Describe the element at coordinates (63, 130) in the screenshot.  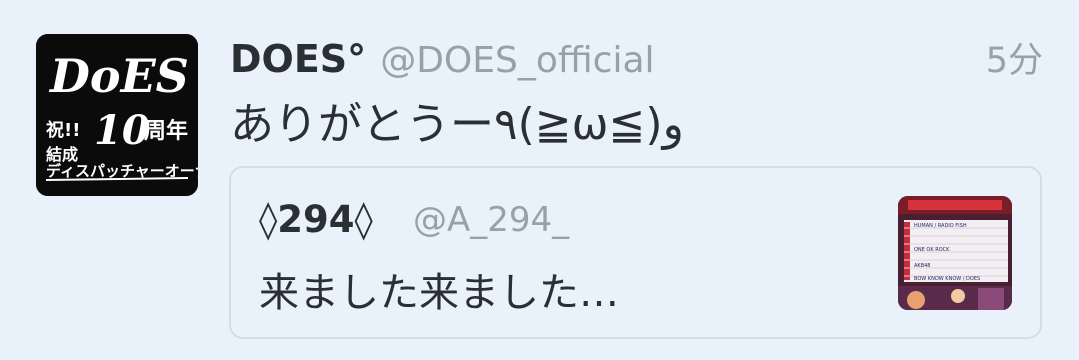
I see `svg-text: 祝!!` at that location.